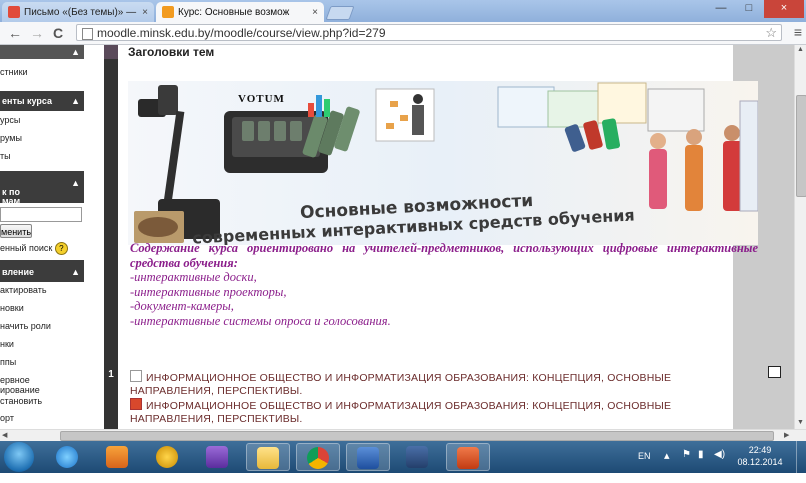 This screenshot has height=483, width=806. Describe the element at coordinates (41, 214) in the screenshot. I see `forum-search-input` at that location.